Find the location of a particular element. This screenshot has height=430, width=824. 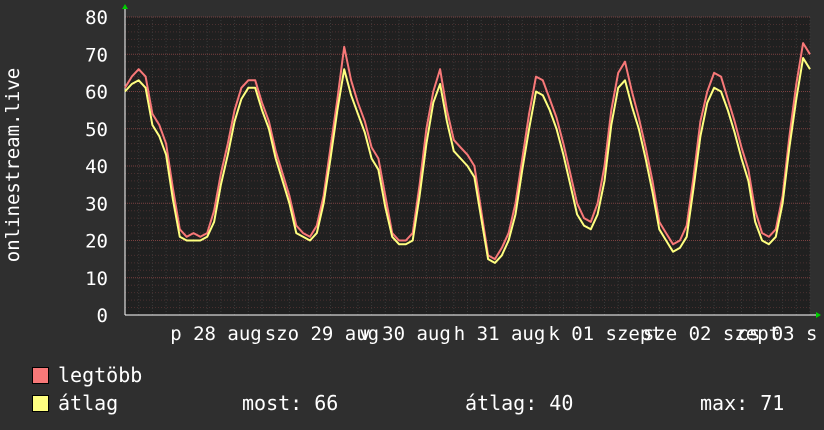

y-tick-label: 70 is located at coordinates (96, 55).